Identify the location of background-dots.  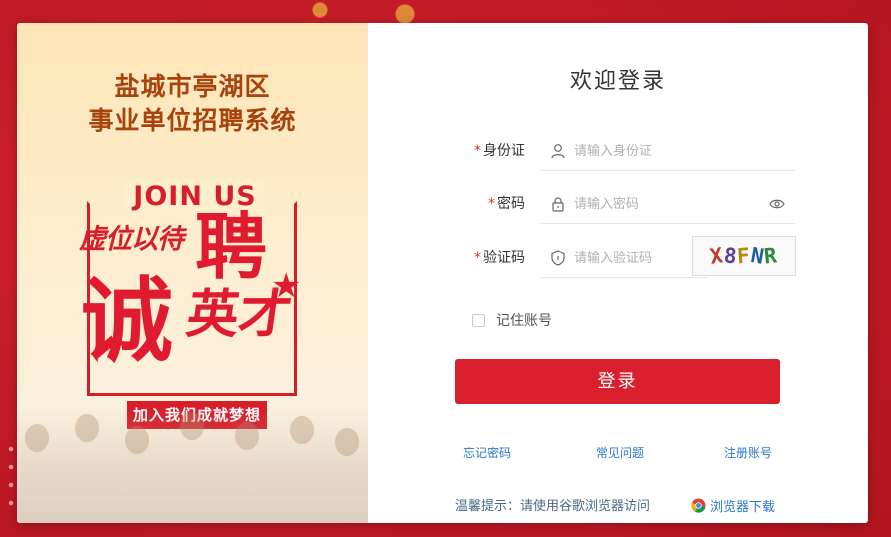
(11, 475).